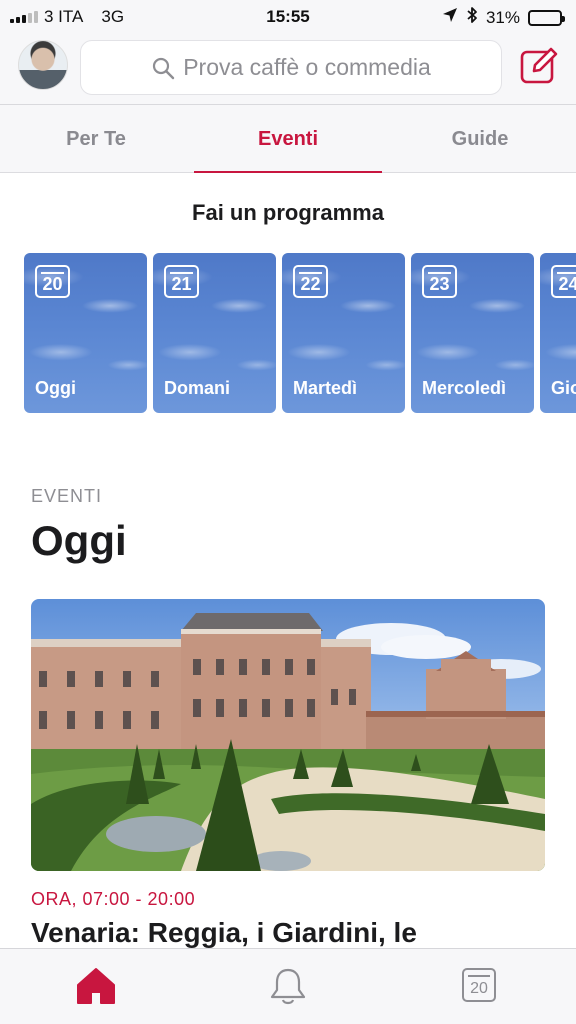  I want to click on calendar-day-number: 20, so click(479, 988).